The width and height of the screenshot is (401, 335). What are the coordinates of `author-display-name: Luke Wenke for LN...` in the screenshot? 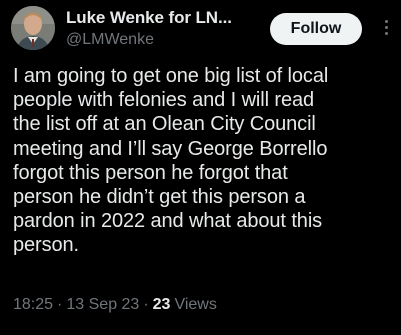 It's located at (149, 18).